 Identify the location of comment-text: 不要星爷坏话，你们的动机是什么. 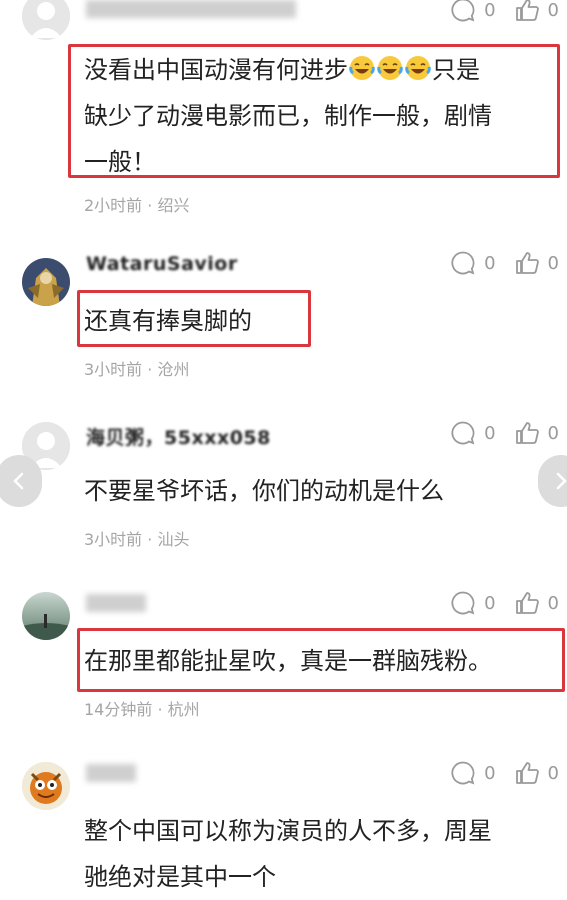
(264, 491).